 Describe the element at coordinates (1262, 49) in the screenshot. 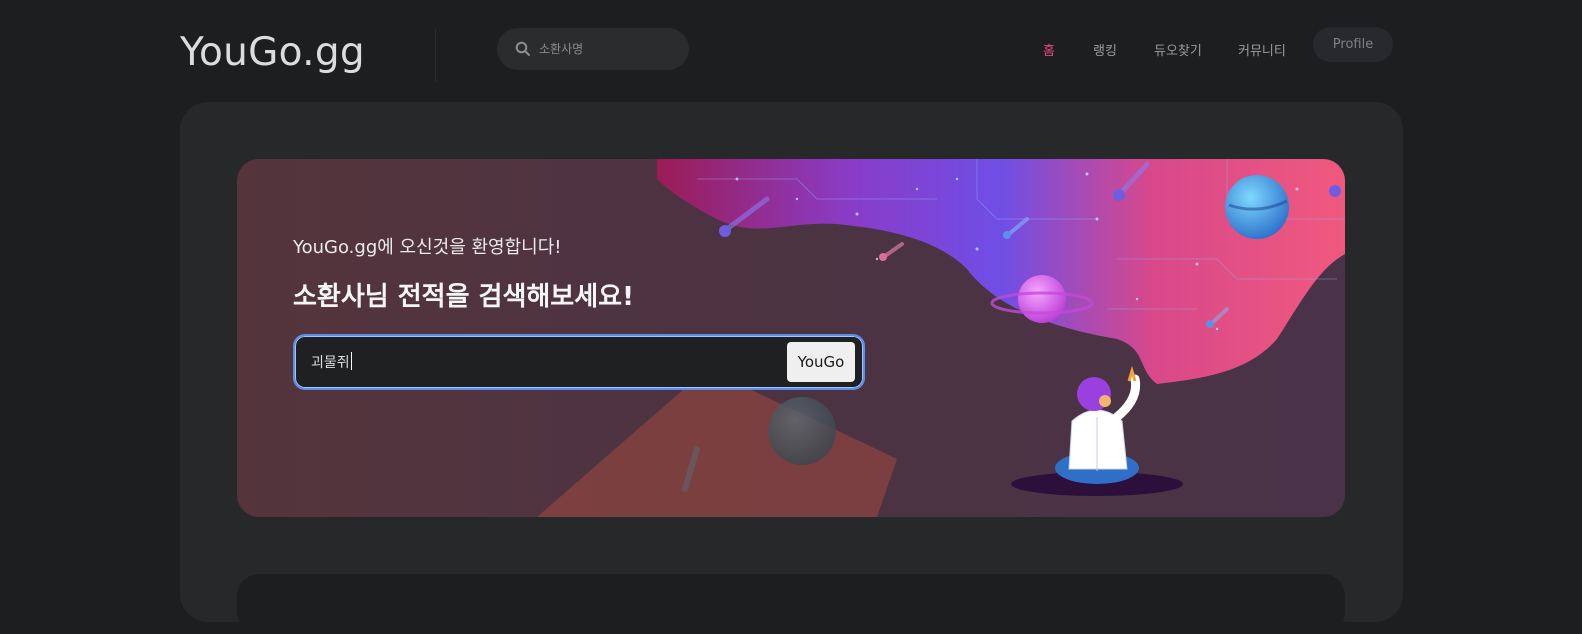

I see `nav-community: 커뮤니티` at that location.